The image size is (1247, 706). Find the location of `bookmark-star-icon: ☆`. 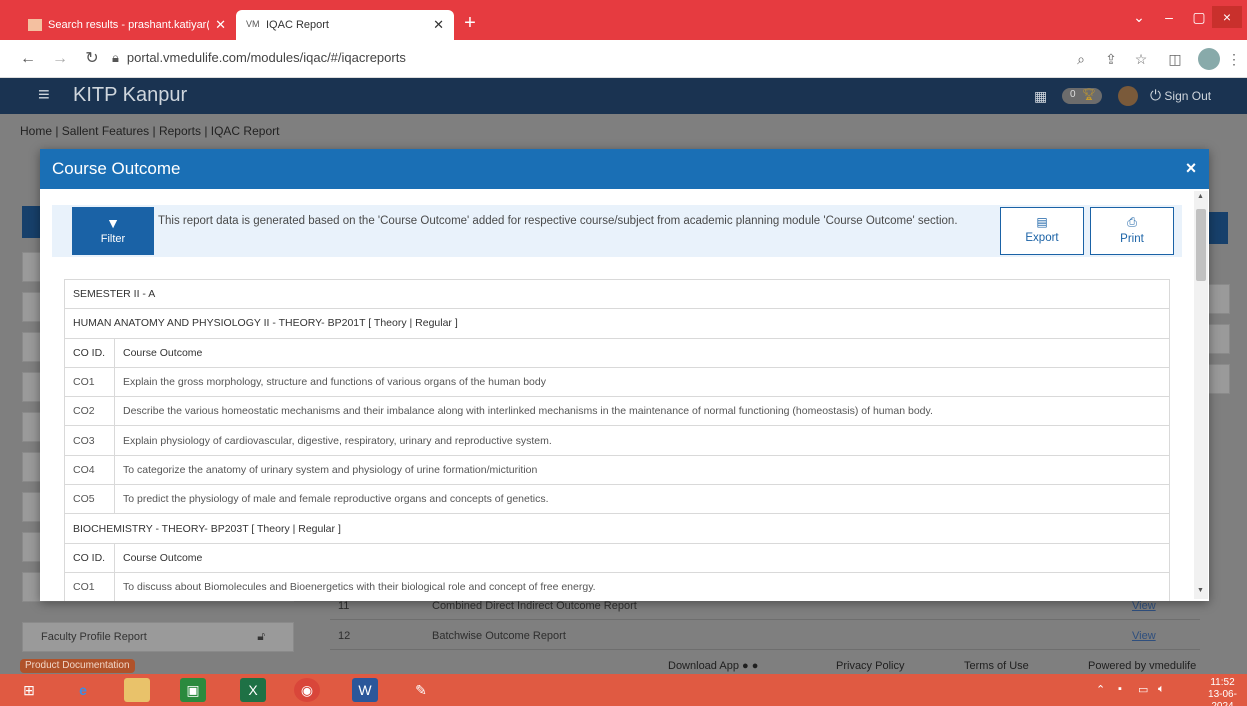

bookmark-star-icon: ☆ is located at coordinates (1141, 59).